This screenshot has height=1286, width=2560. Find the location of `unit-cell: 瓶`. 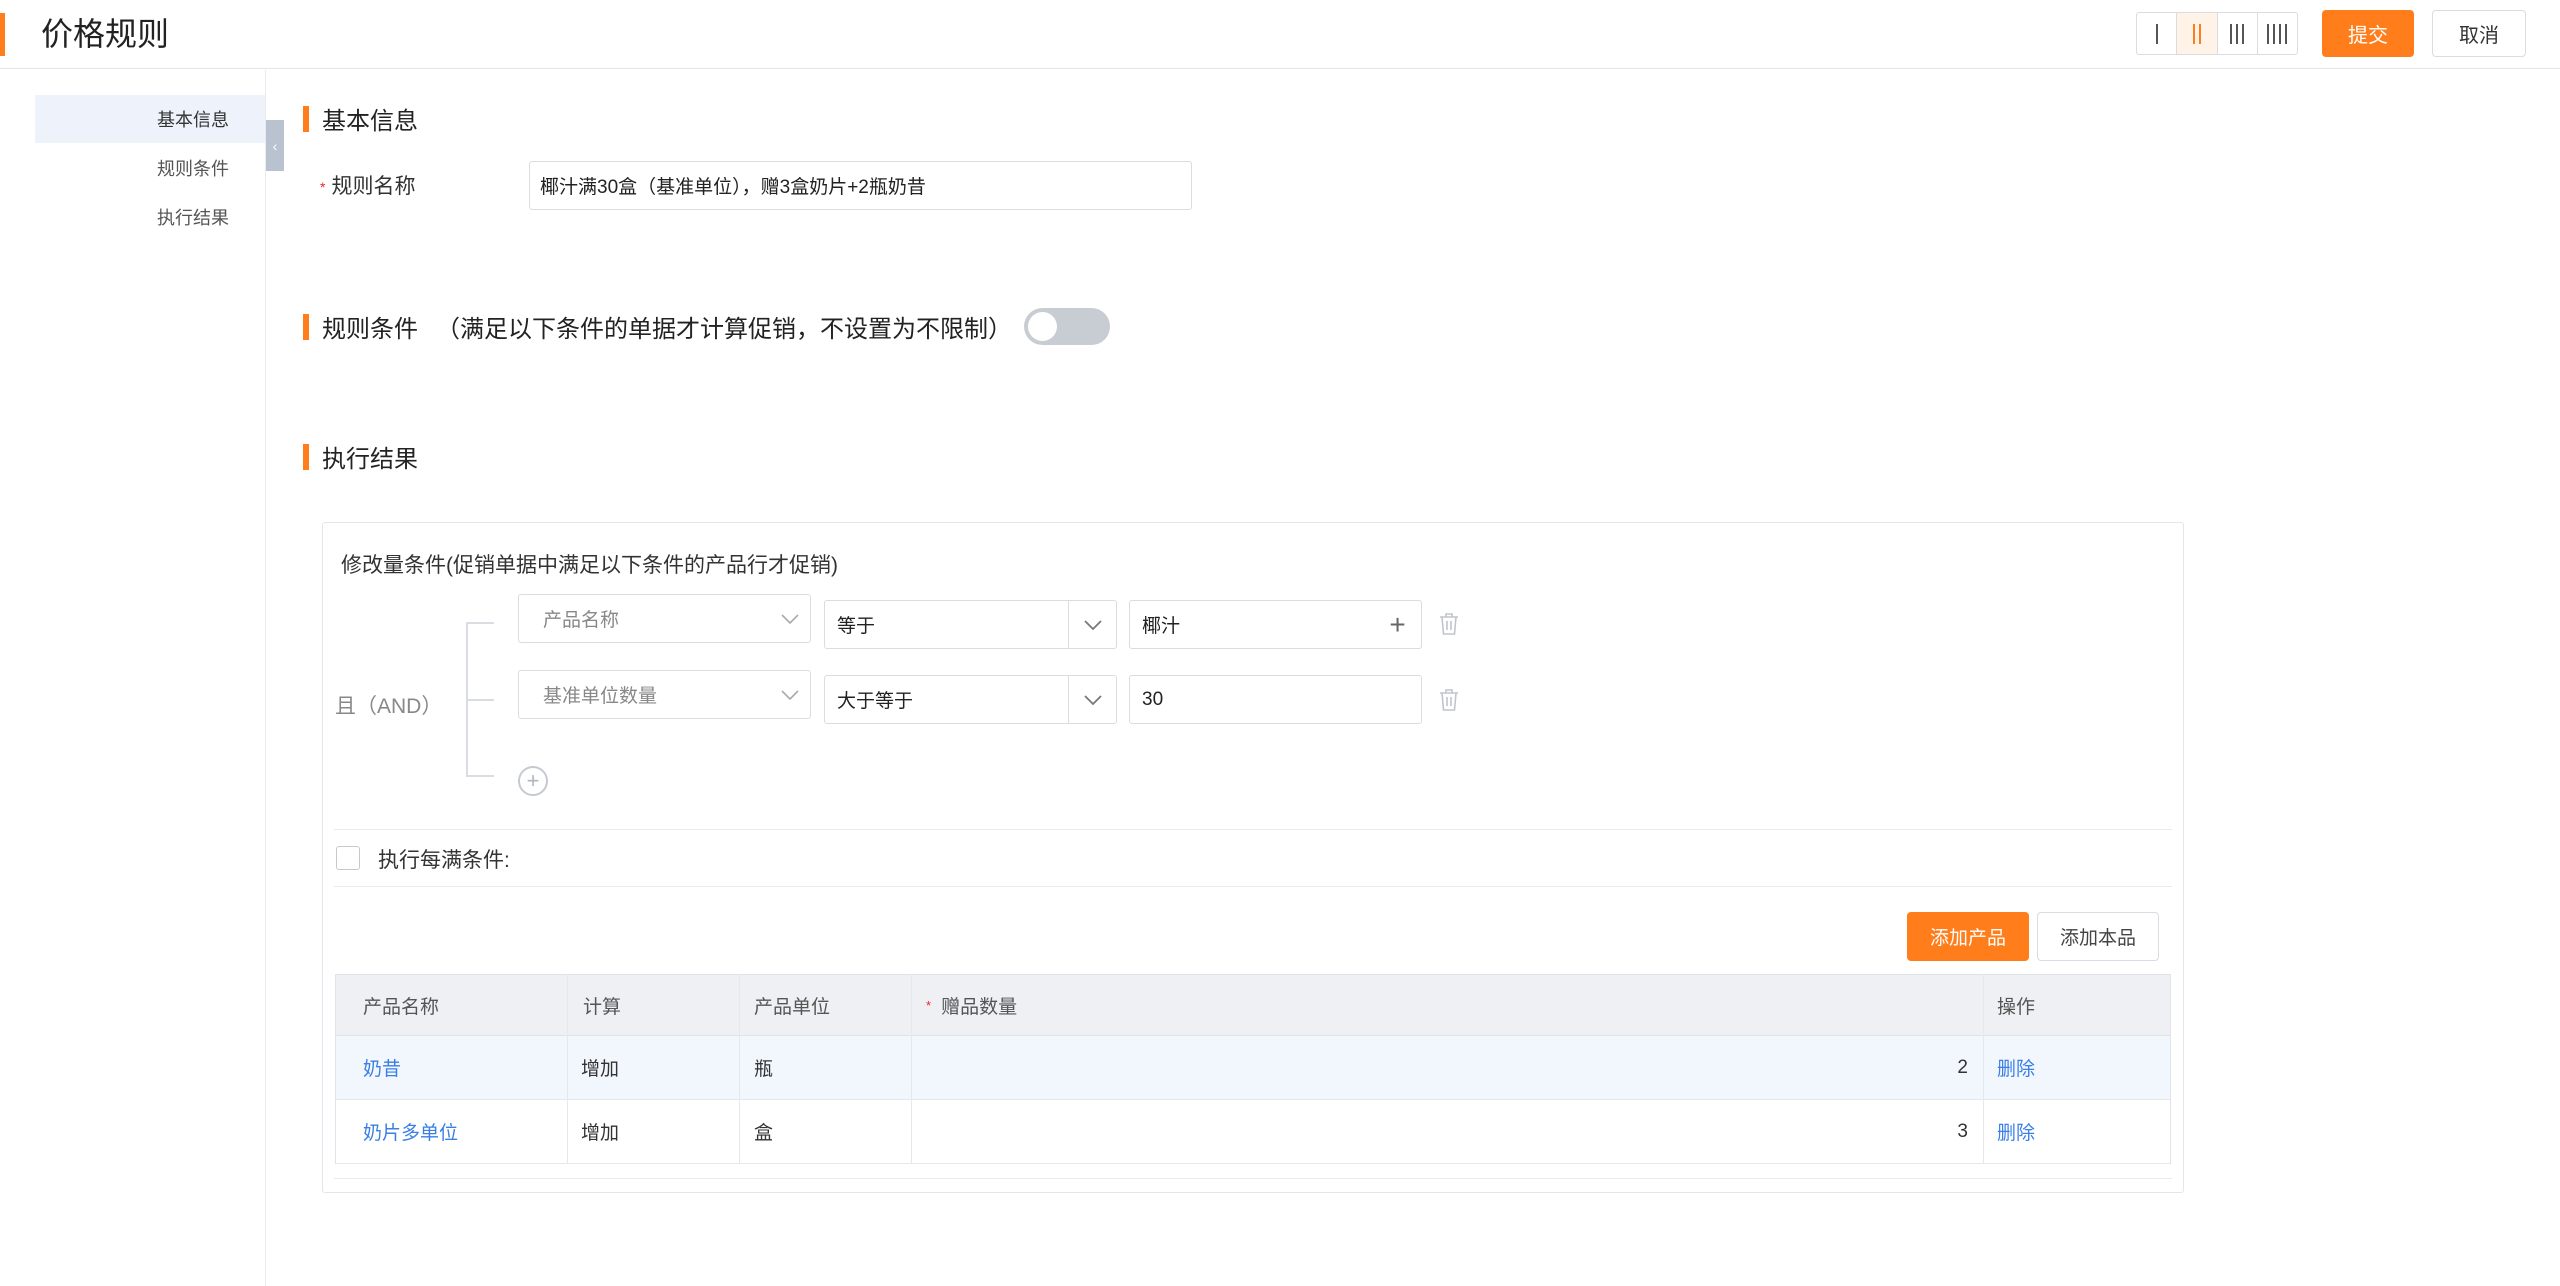

unit-cell: 瓶 is located at coordinates (764, 1069).